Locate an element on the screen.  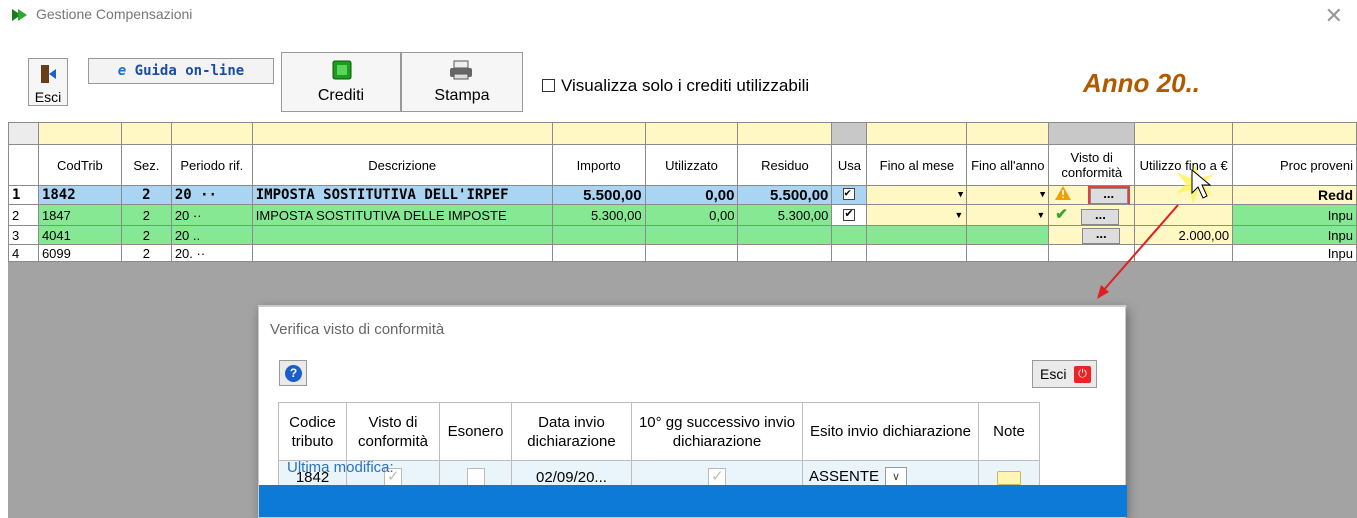
cell-importo: 5.300,00 is located at coordinates (598, 215).